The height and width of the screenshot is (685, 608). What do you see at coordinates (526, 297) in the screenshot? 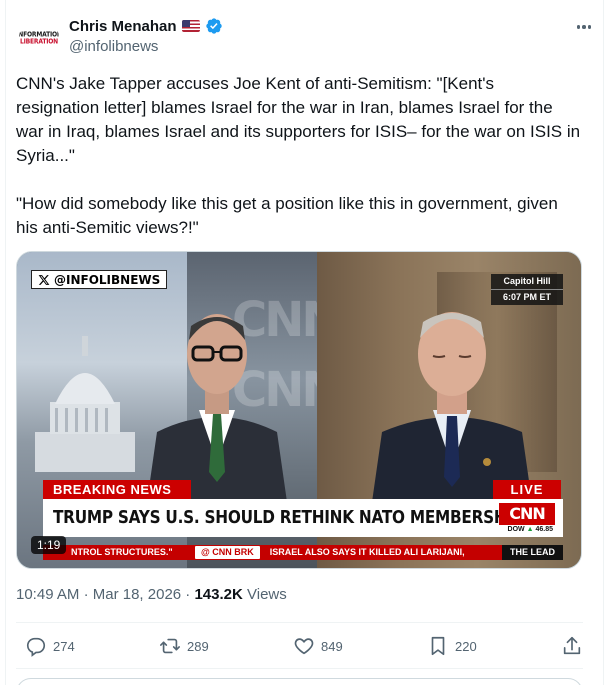
I see `broadcast-time: 6:07 PM ET` at bounding box center [526, 297].